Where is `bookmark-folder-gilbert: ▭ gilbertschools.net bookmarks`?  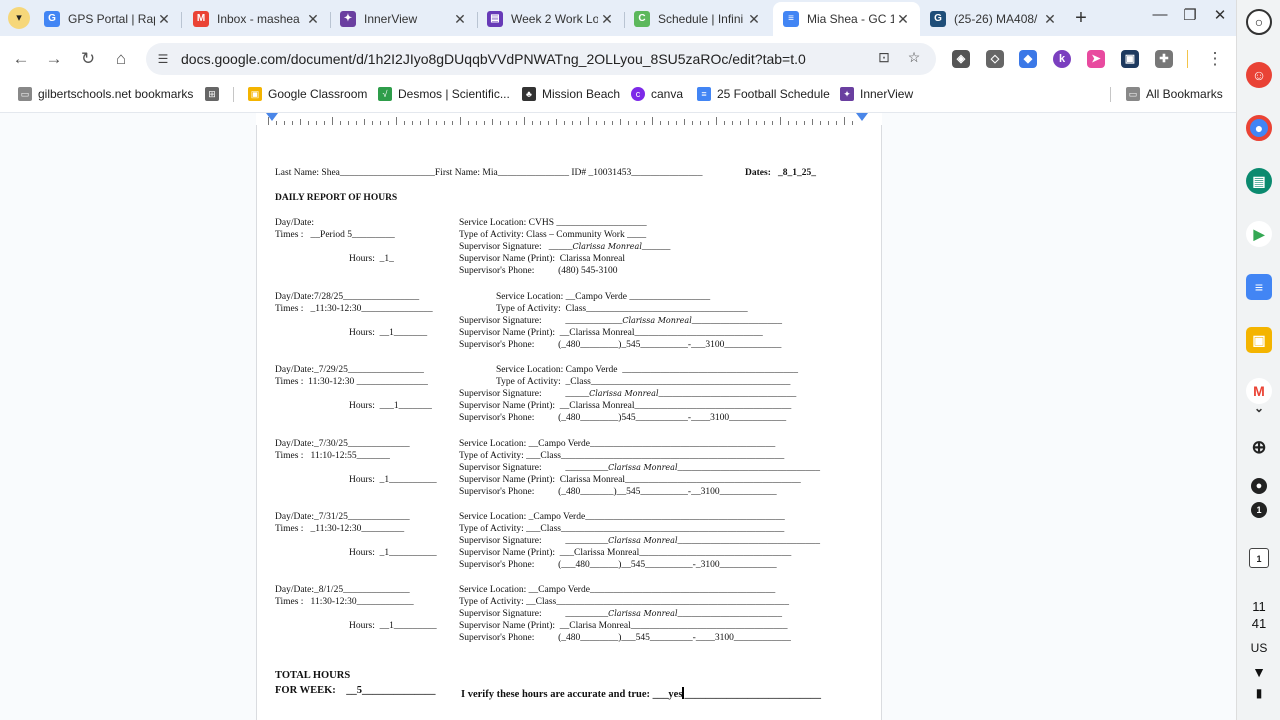 bookmark-folder-gilbert: ▭ gilbertschools.net bookmarks is located at coordinates (105, 94).